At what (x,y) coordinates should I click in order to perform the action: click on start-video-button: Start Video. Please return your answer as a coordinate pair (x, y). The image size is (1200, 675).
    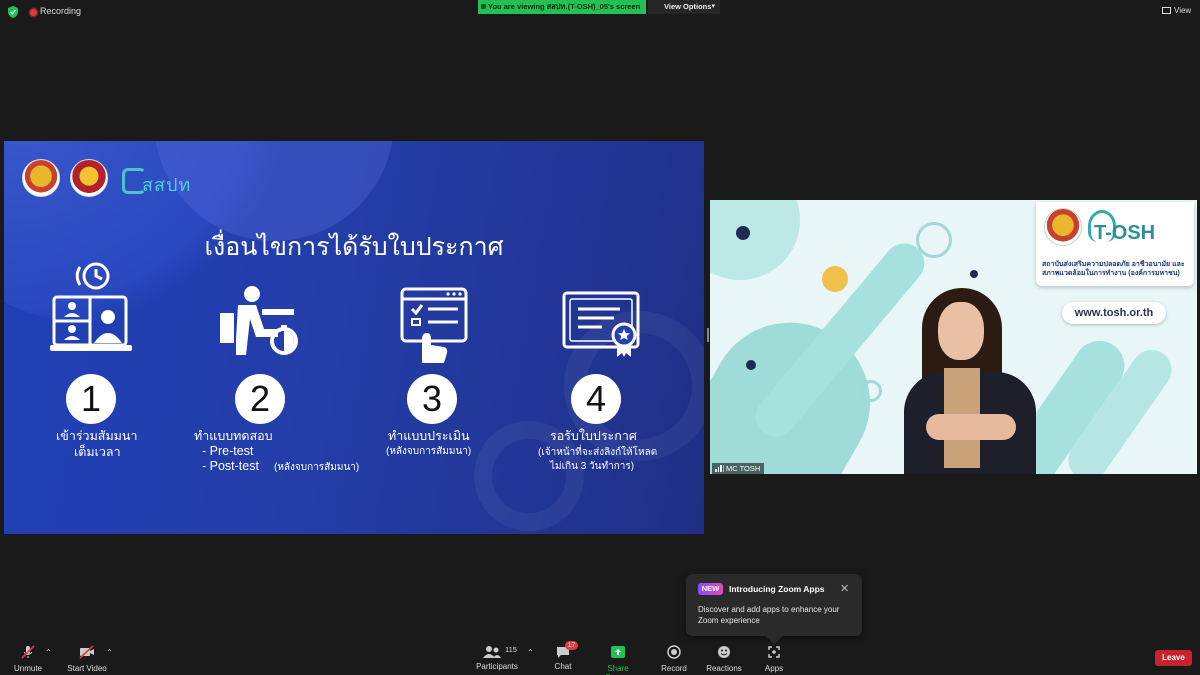
    Looking at the image, I should click on (87, 659).